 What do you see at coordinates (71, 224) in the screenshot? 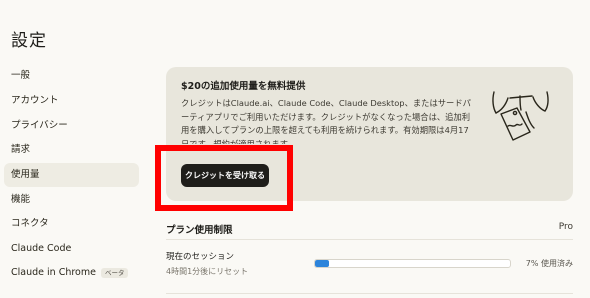
I see `sidebar-item-connectors: コネクタ` at bounding box center [71, 224].